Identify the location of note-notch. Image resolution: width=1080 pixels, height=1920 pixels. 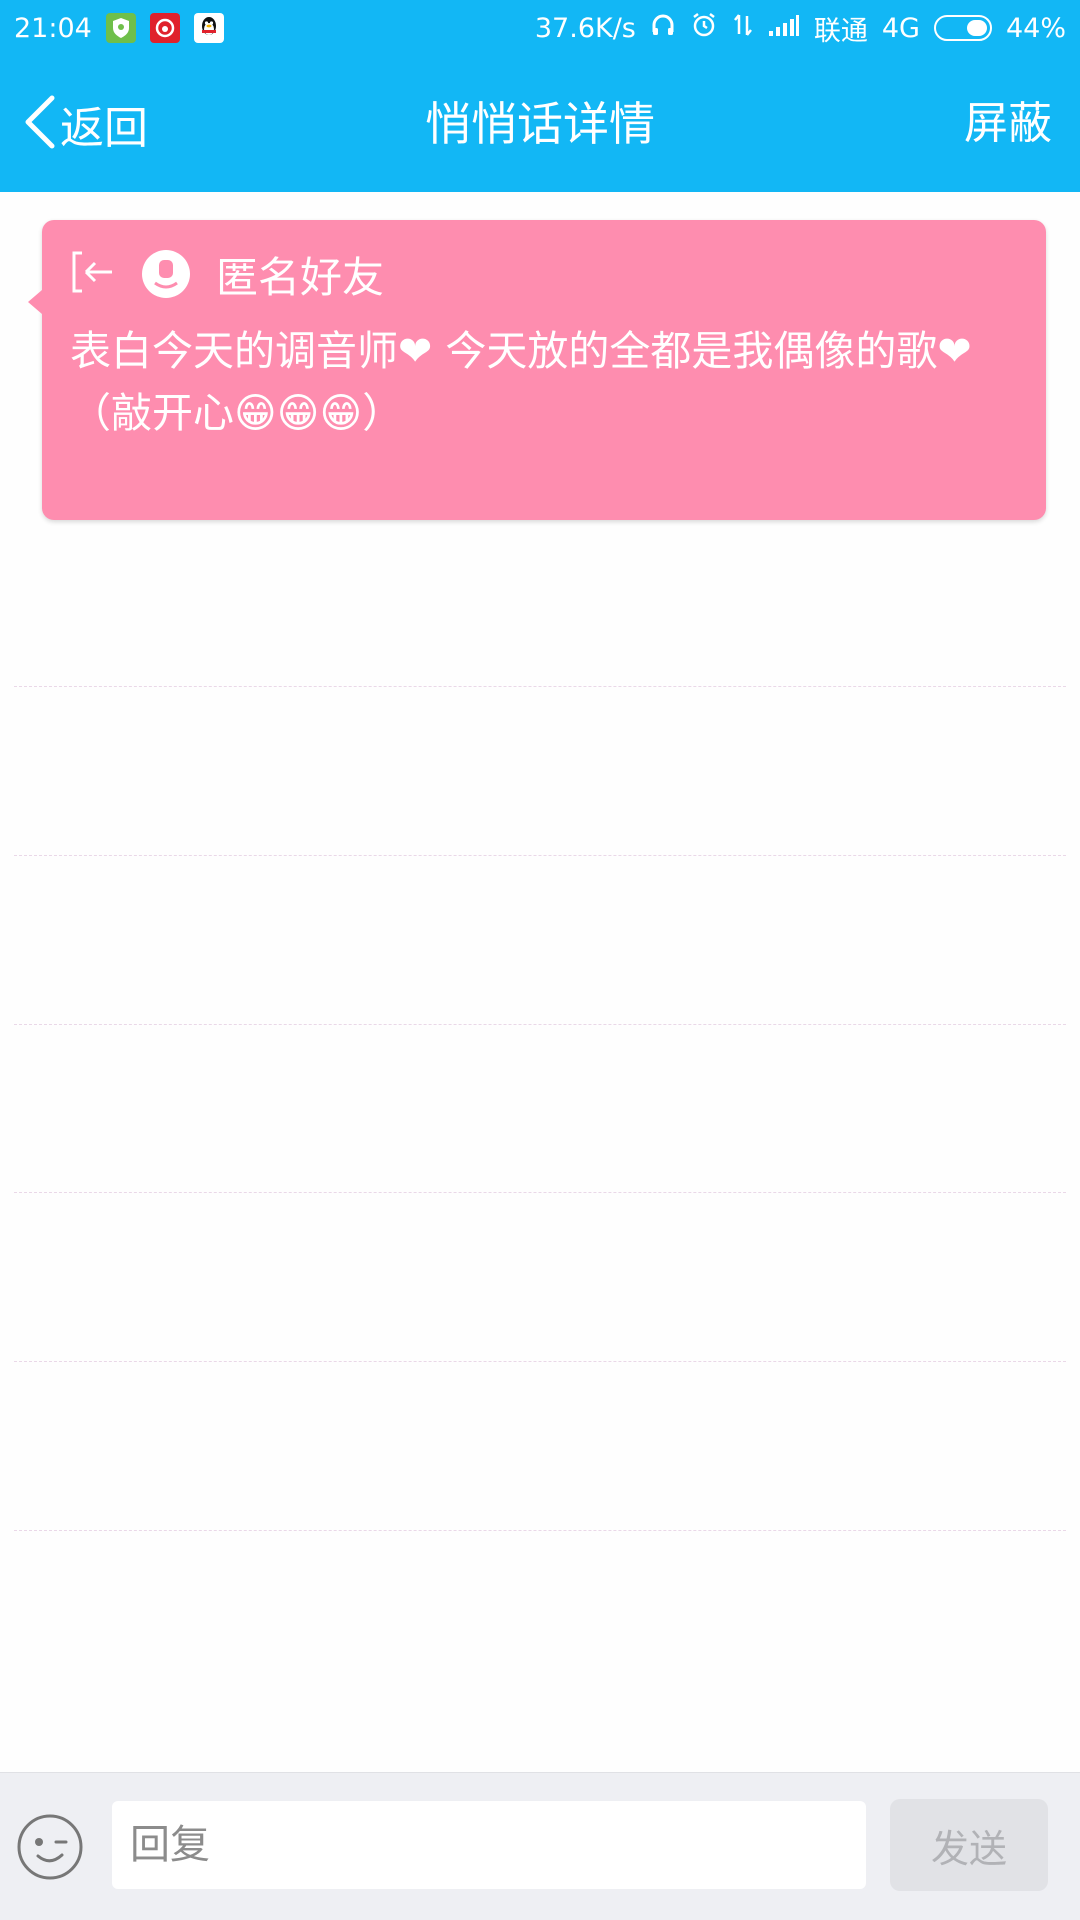
(35, 302).